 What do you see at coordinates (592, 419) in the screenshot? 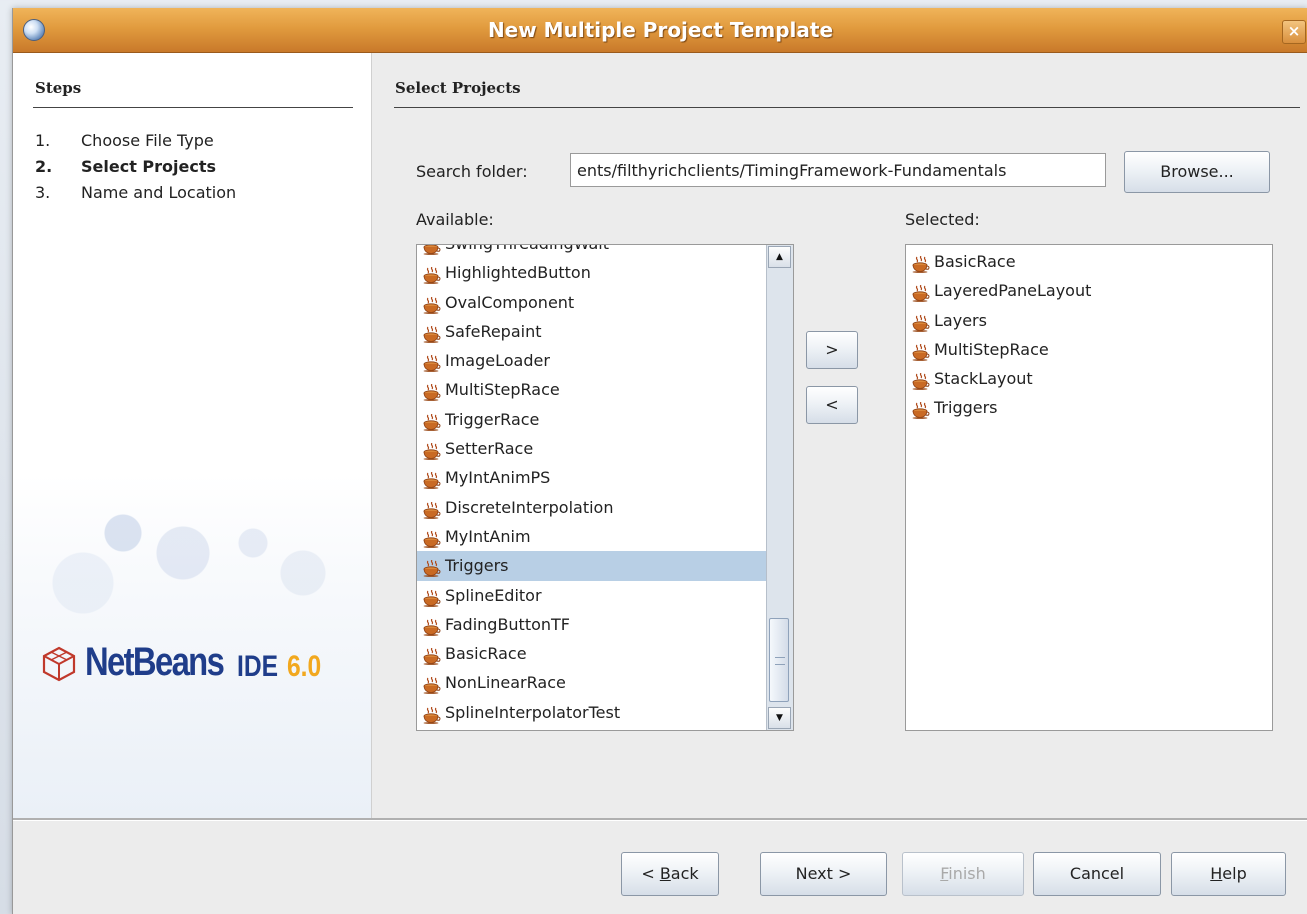
I see `list-item: TriggerRace` at bounding box center [592, 419].